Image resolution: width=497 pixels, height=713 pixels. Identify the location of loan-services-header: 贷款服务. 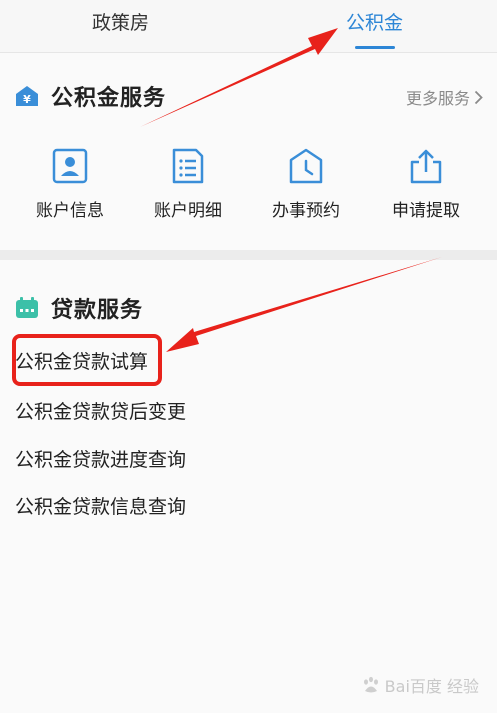
(79, 308).